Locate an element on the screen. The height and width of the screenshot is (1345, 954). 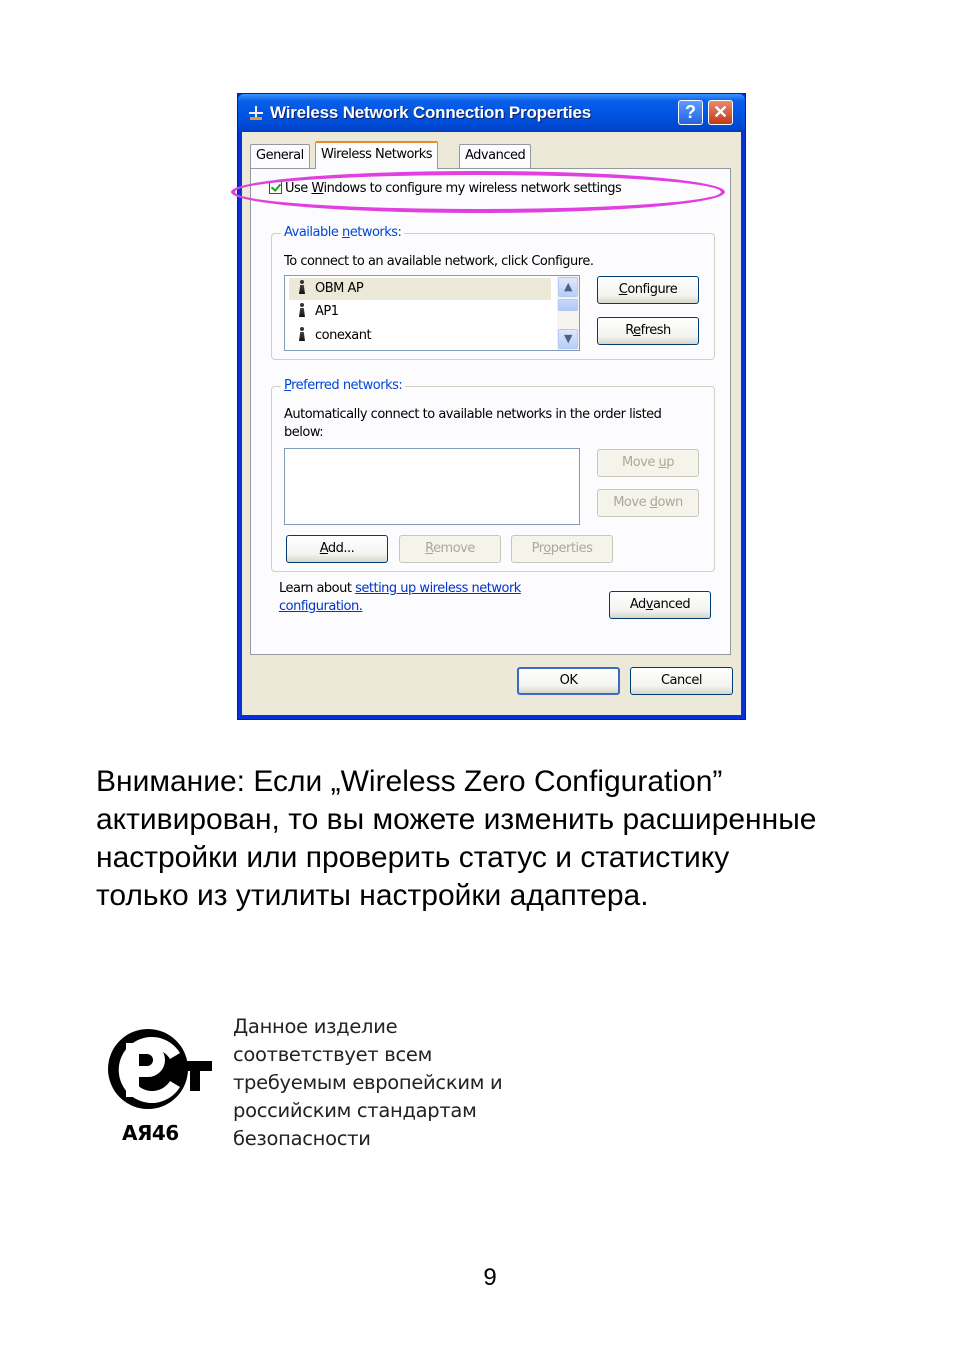
help-button: ? is located at coordinates (690, 112).